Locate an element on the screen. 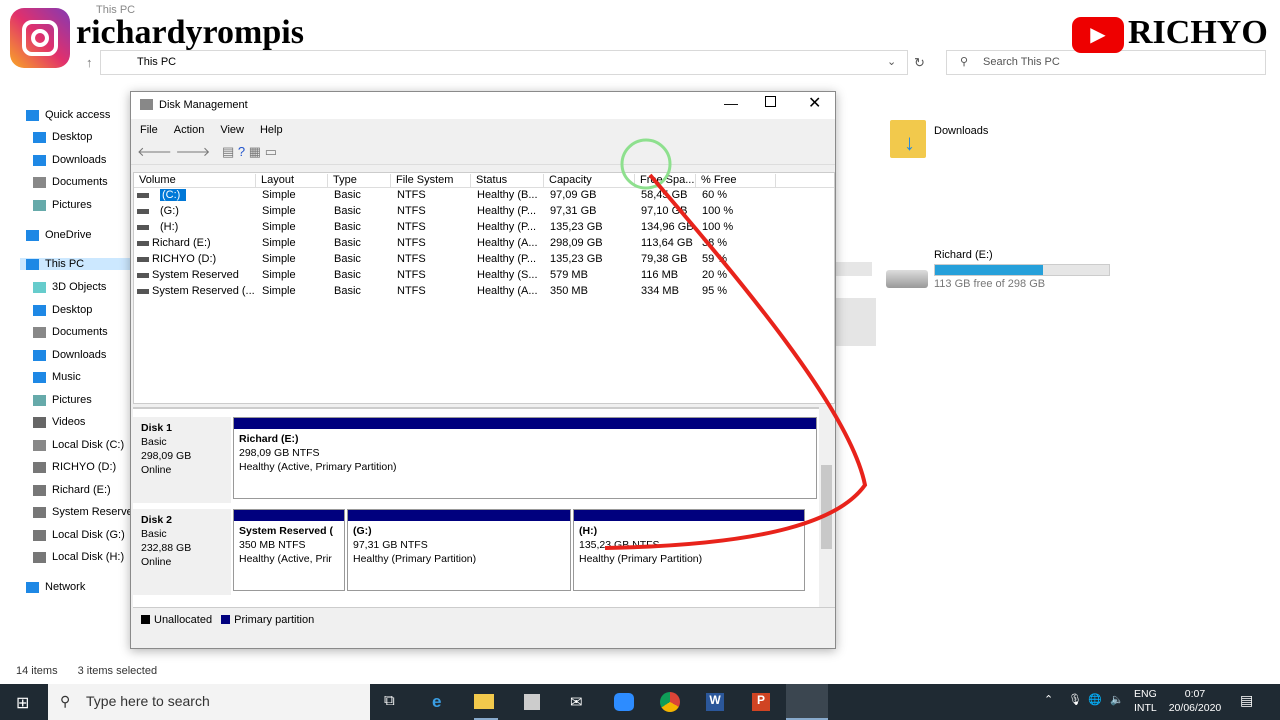 The width and height of the screenshot is (1280, 720). search-input: Search This PC is located at coordinates (1106, 62).